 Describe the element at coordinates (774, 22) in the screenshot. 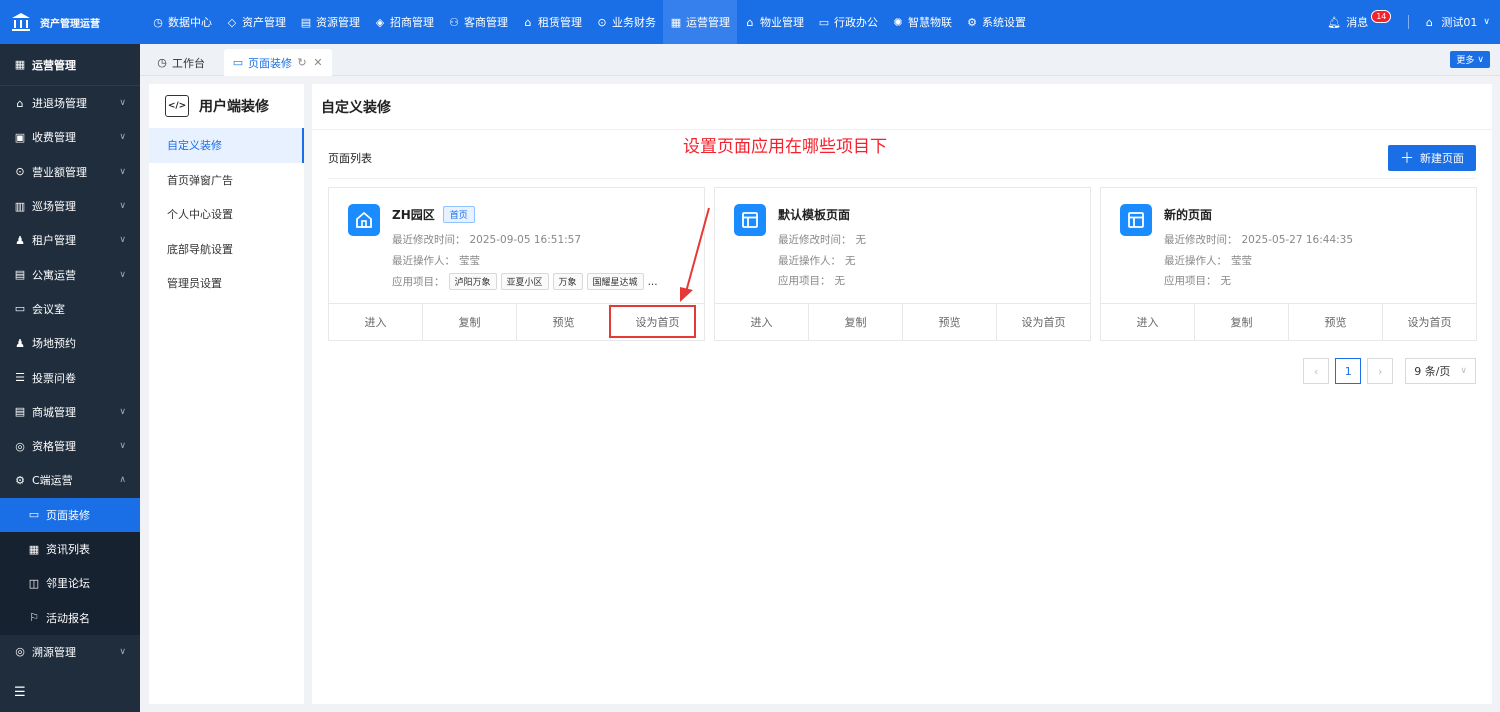

I see `nav-property-management: ⌂ 物业管理` at that location.